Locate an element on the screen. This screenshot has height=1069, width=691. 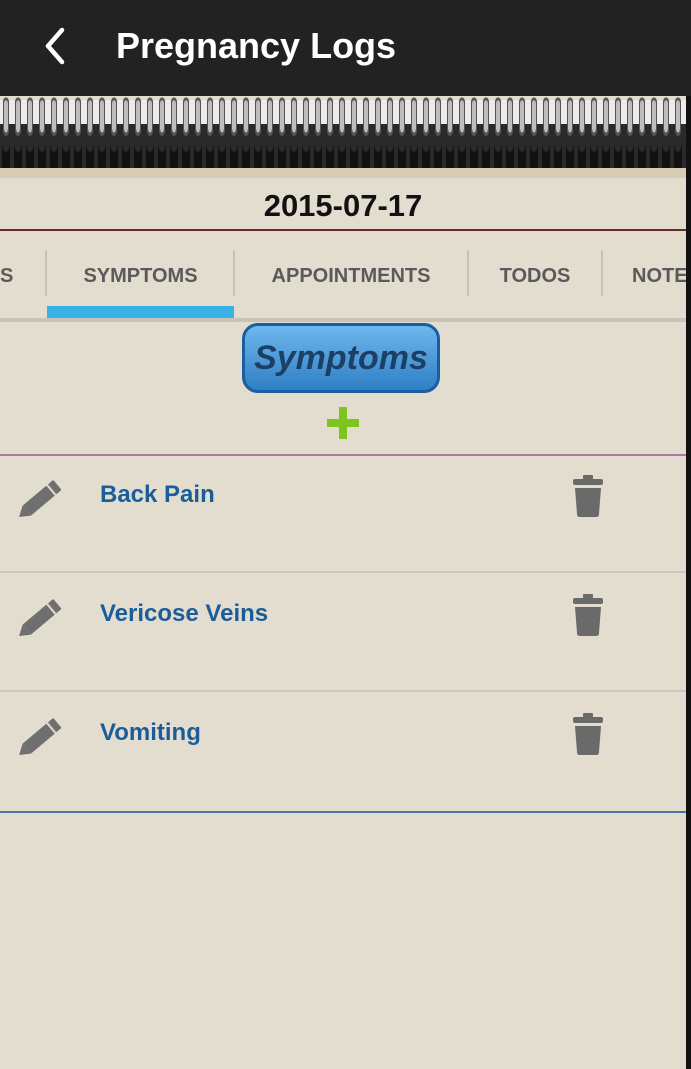
app-bar: Pregnancy Logs is located at coordinates (345, 48).